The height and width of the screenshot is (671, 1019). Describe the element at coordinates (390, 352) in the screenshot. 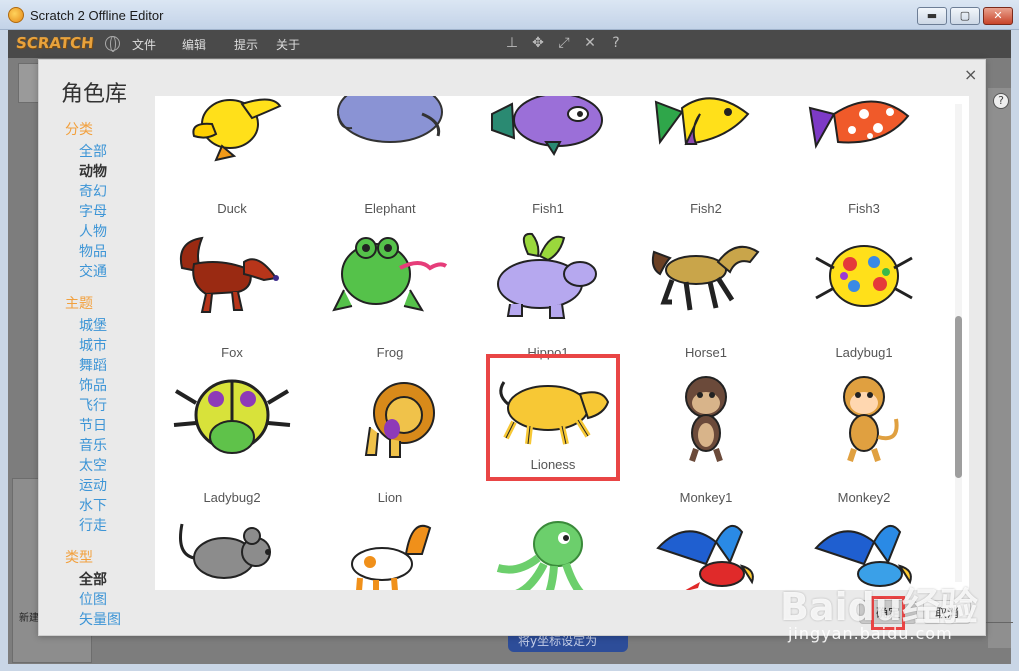

I see `sprite-name: Frog` at that location.